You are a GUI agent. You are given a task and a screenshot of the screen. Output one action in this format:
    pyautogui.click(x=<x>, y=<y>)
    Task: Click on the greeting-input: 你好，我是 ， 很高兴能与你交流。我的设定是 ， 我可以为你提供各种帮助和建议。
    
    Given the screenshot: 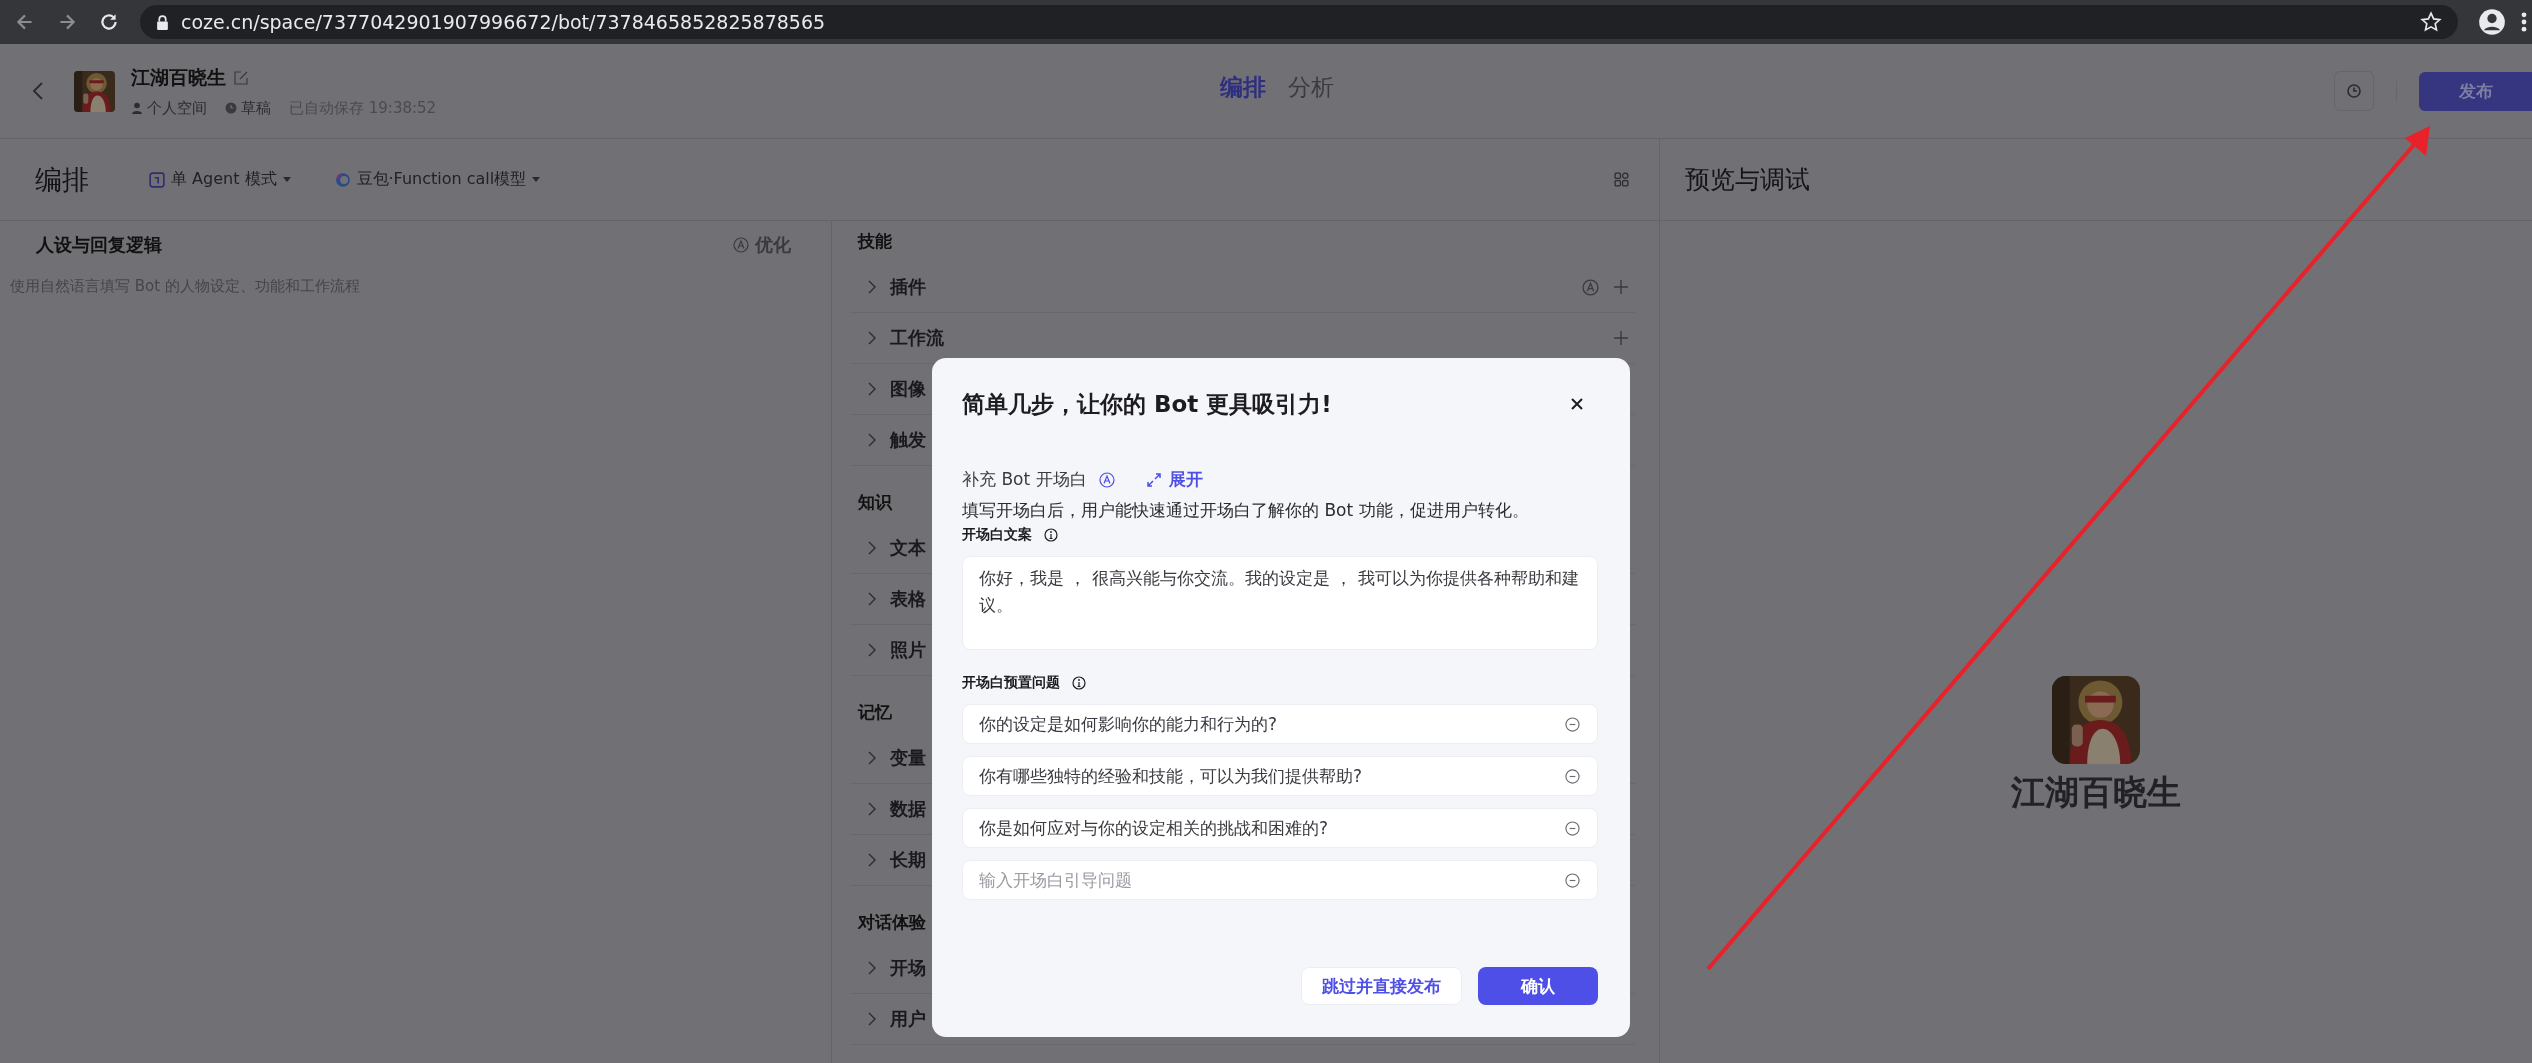 What is the action you would take?
    pyautogui.click(x=1280, y=603)
    